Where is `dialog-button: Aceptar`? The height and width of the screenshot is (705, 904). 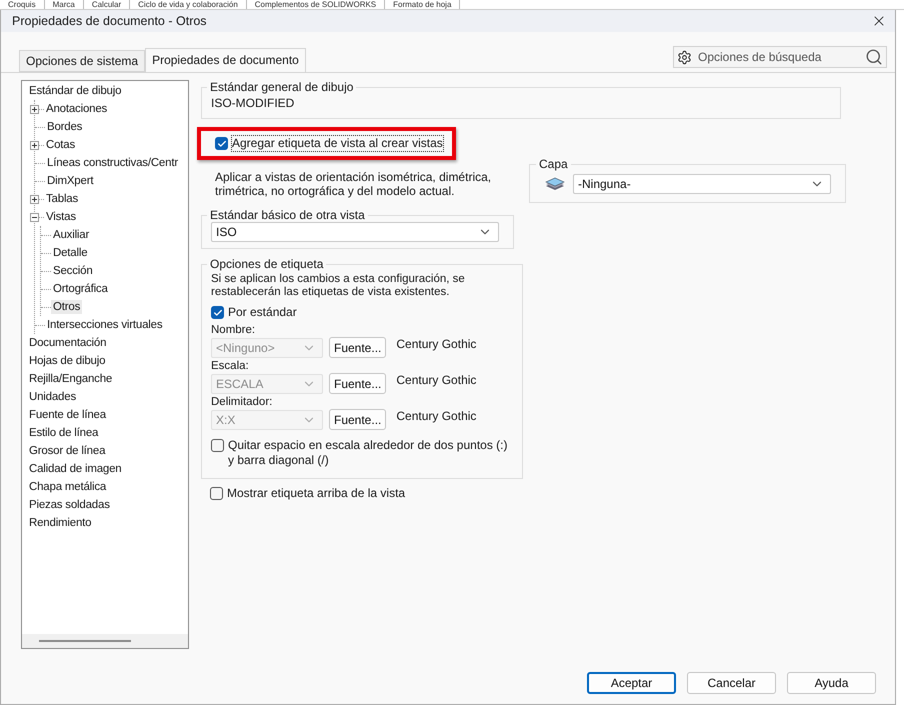
dialog-button: Aceptar is located at coordinates (631, 683).